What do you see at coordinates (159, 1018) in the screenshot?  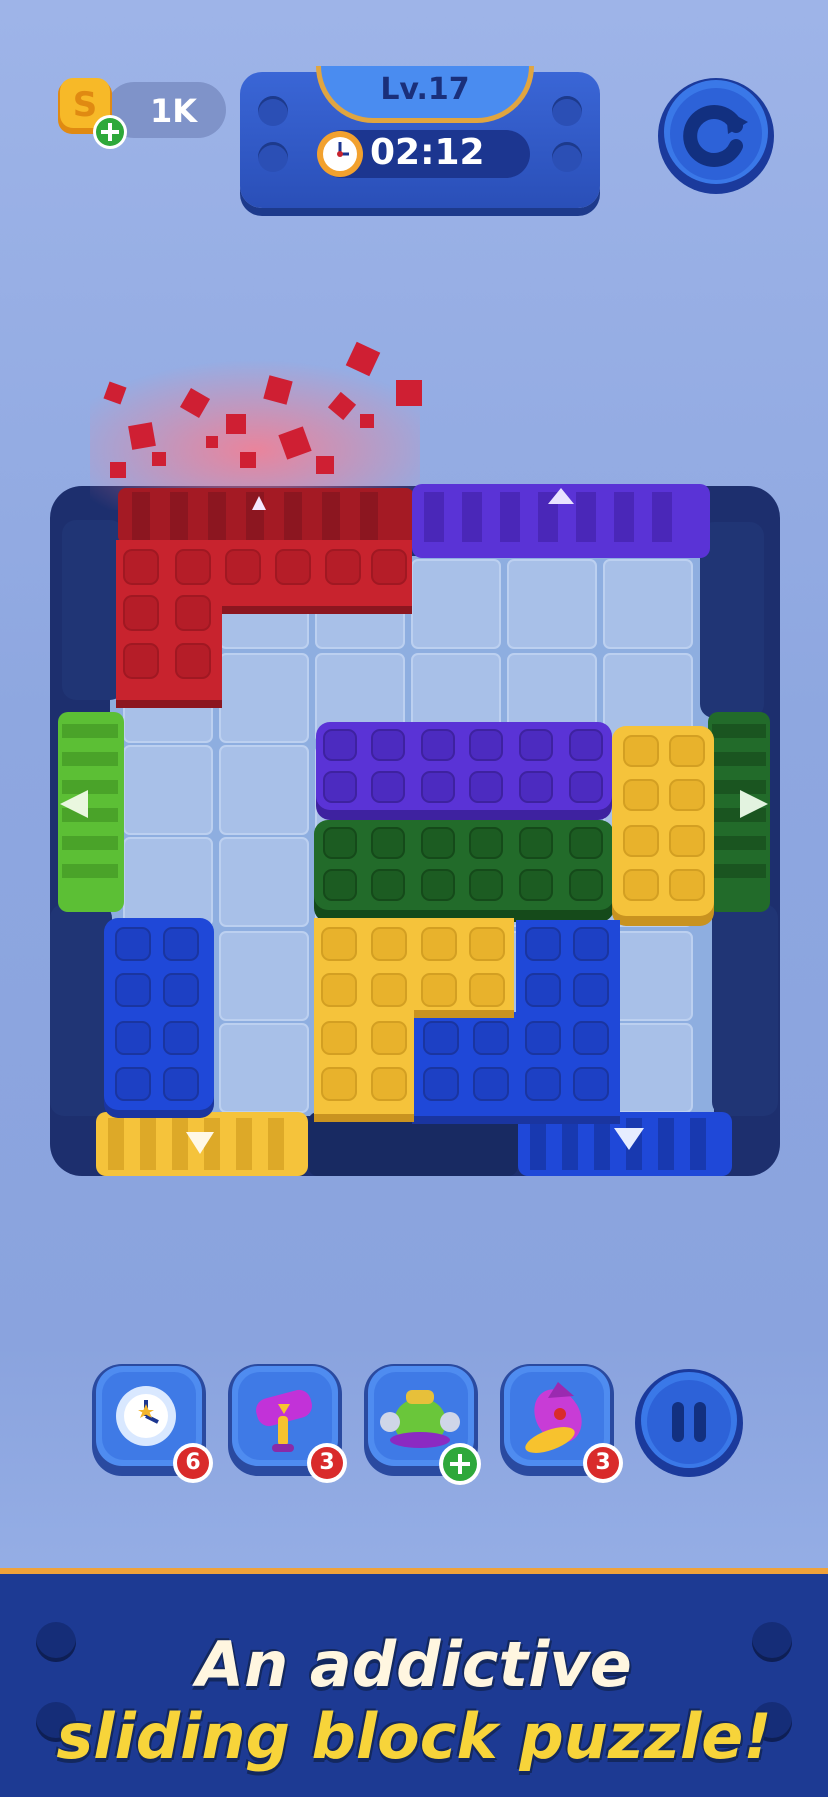 I see `block-blue-vertical` at bounding box center [159, 1018].